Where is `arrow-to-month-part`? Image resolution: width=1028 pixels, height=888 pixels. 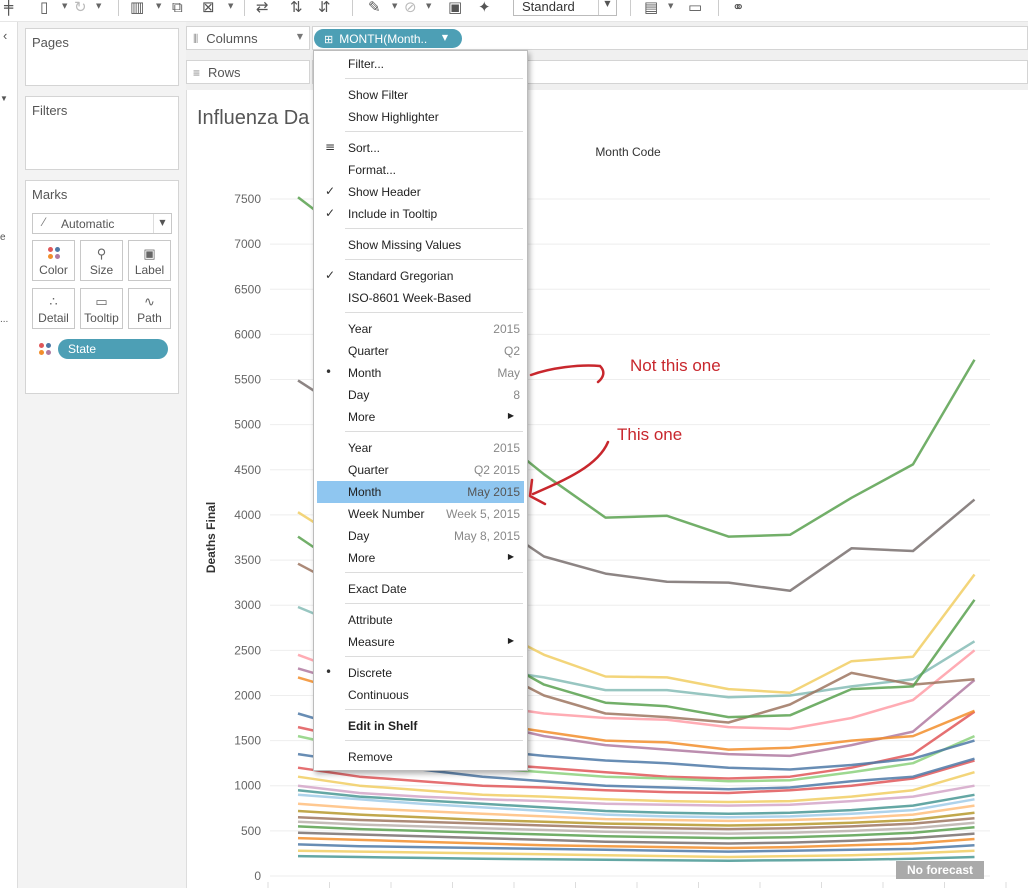
arrow-to-month-part is located at coordinates (567, 374).